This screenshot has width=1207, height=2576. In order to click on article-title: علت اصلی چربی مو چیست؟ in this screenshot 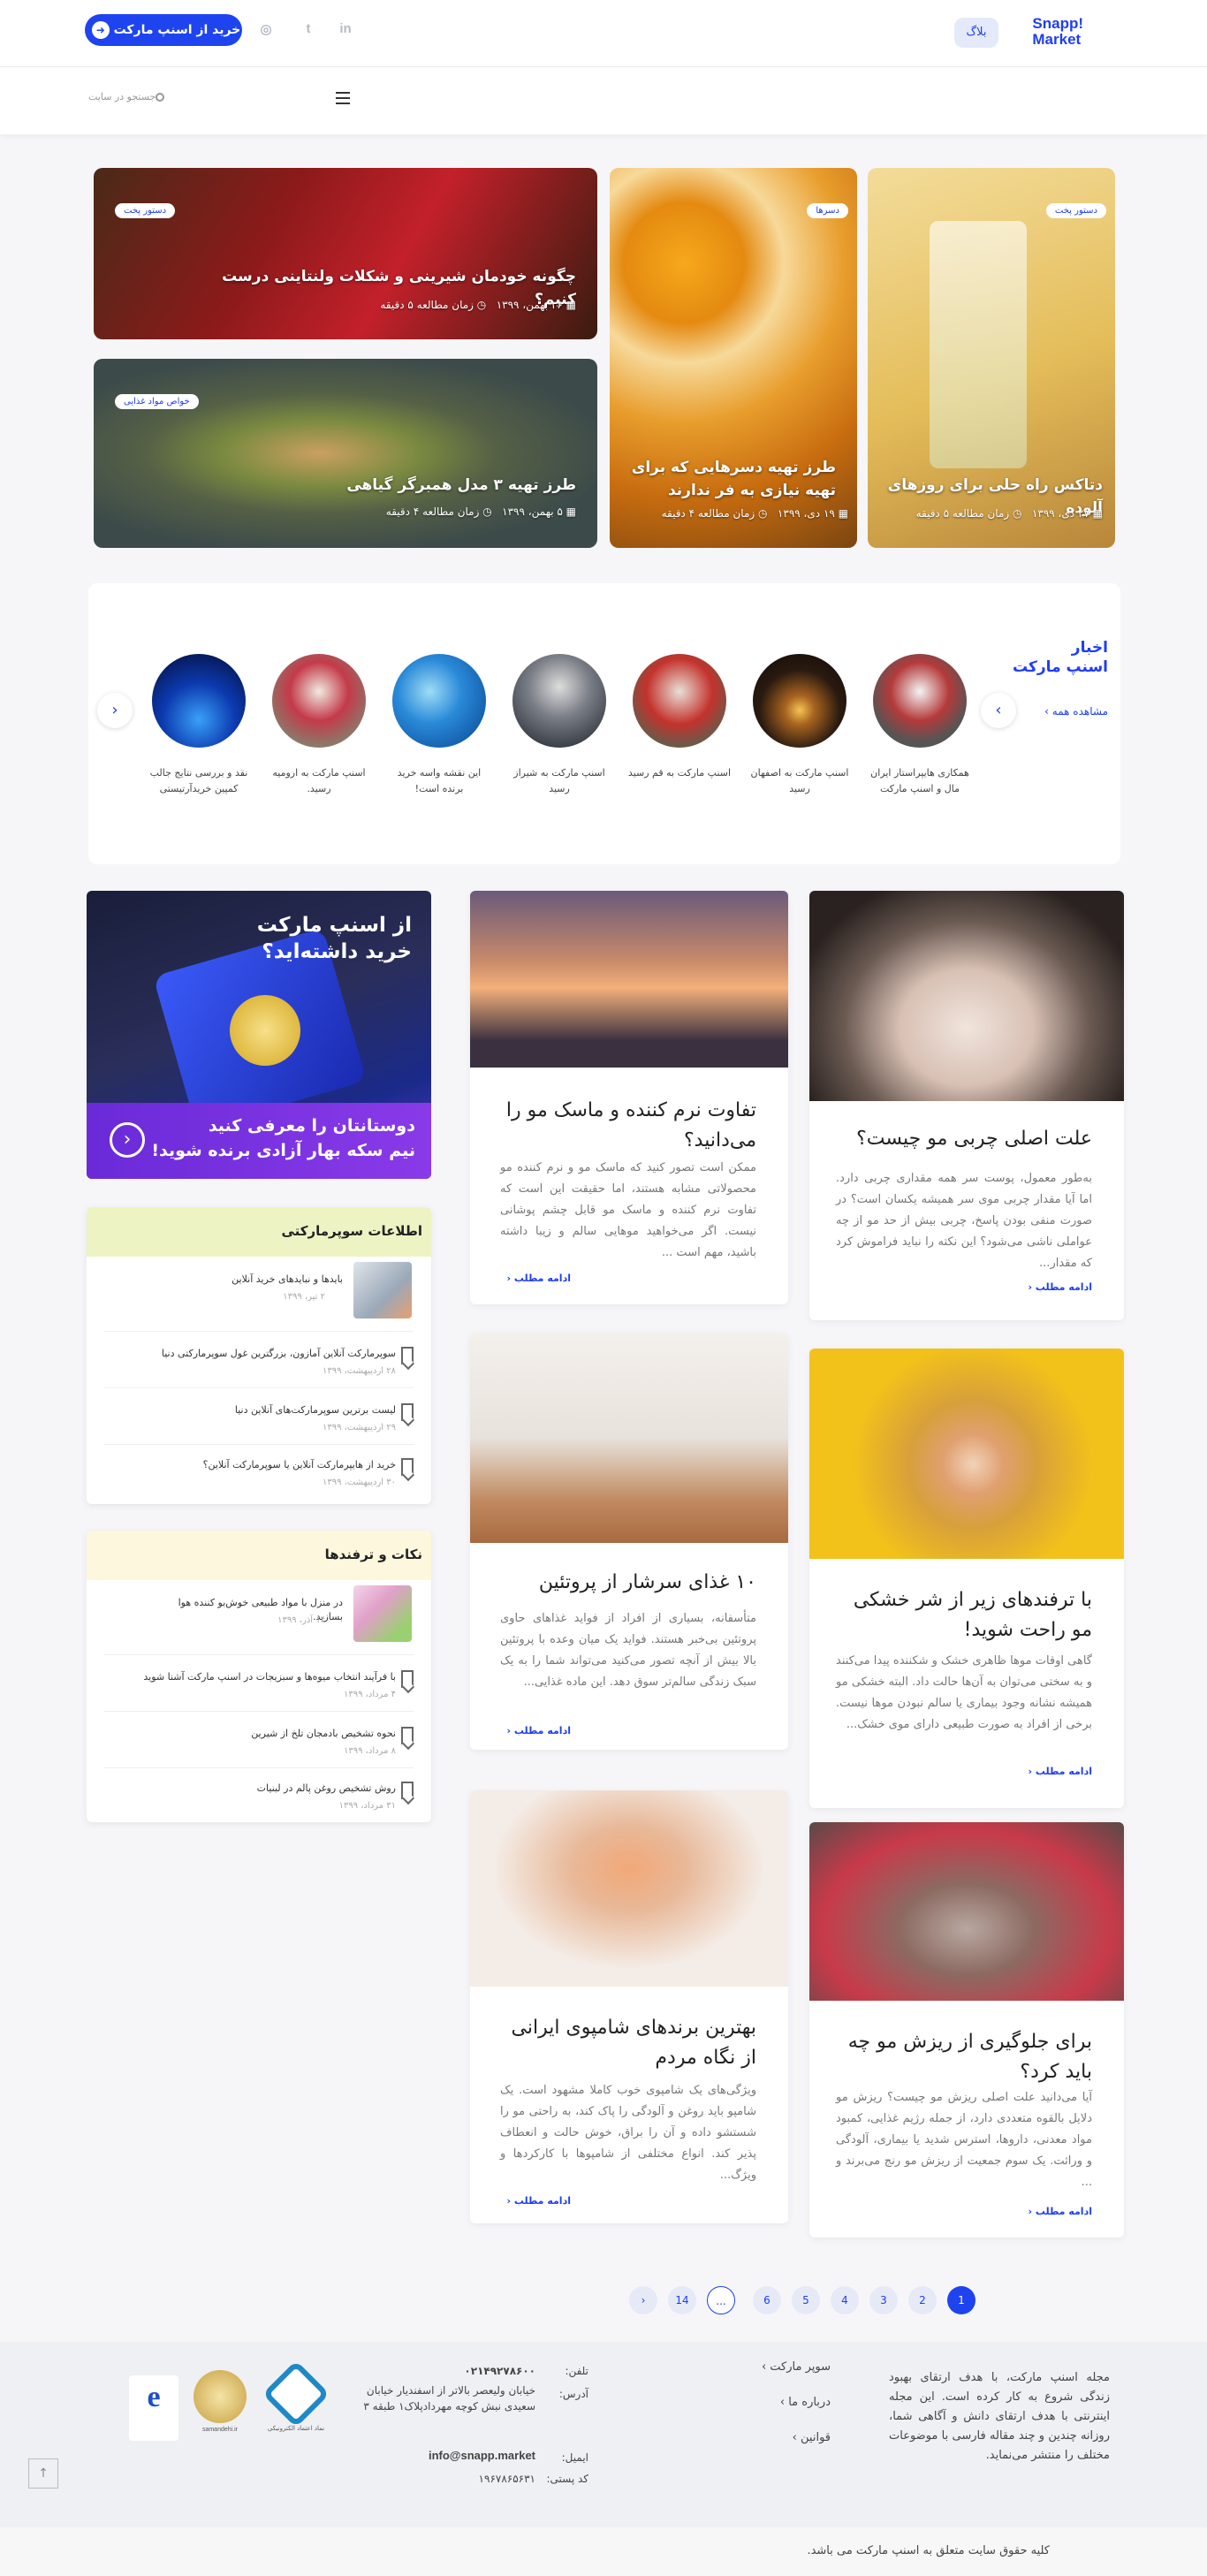, I will do `click(959, 1139)`.